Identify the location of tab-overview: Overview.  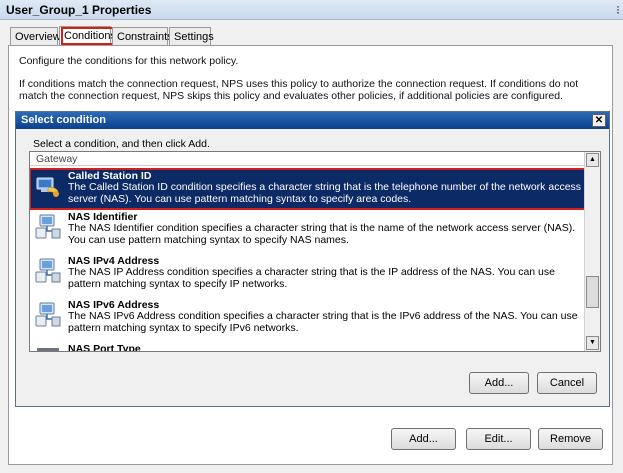
(35, 36).